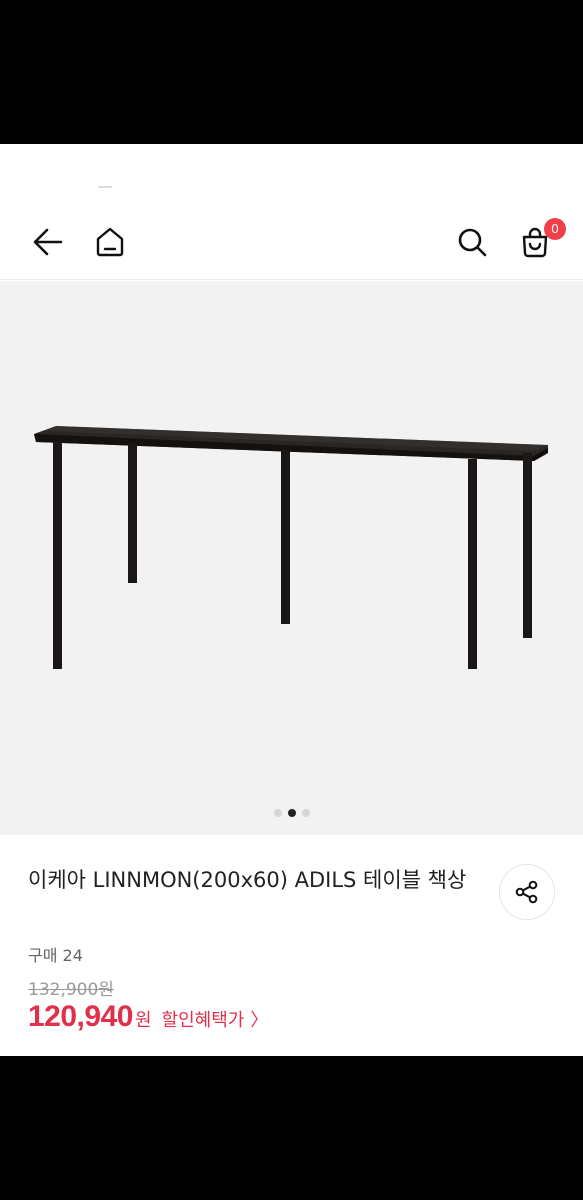 This screenshot has width=583, height=1200. What do you see at coordinates (80, 1016) in the screenshot?
I see `sale-price: 120,940` at bounding box center [80, 1016].